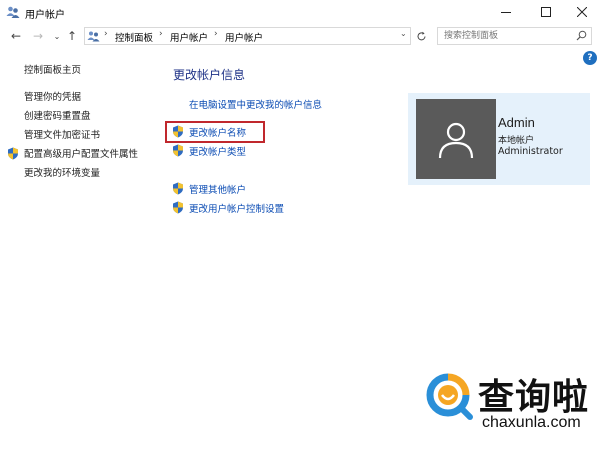 The height and width of the screenshot is (453, 600). I want to click on user-accounts-icon, so click(13, 13).